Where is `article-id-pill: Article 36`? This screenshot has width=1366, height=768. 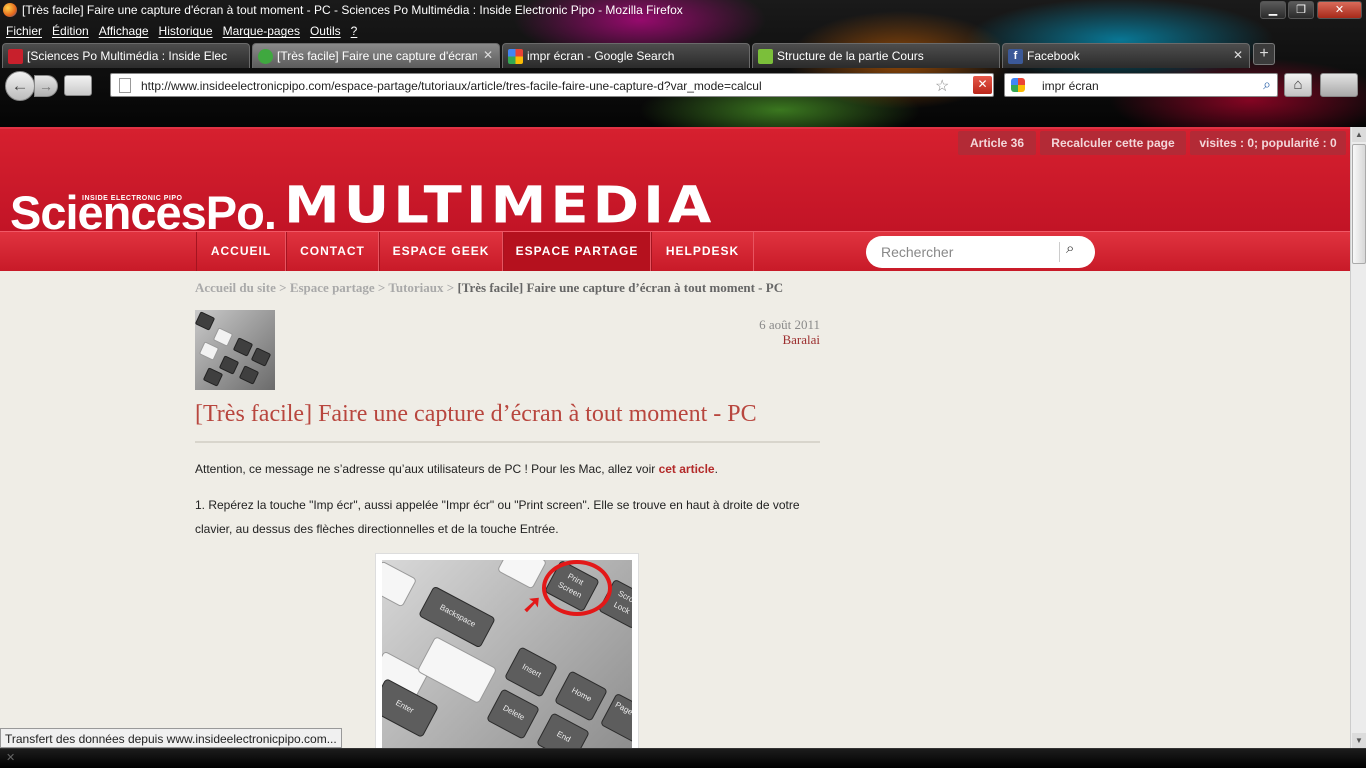 article-id-pill: Article 36 is located at coordinates (997, 143).